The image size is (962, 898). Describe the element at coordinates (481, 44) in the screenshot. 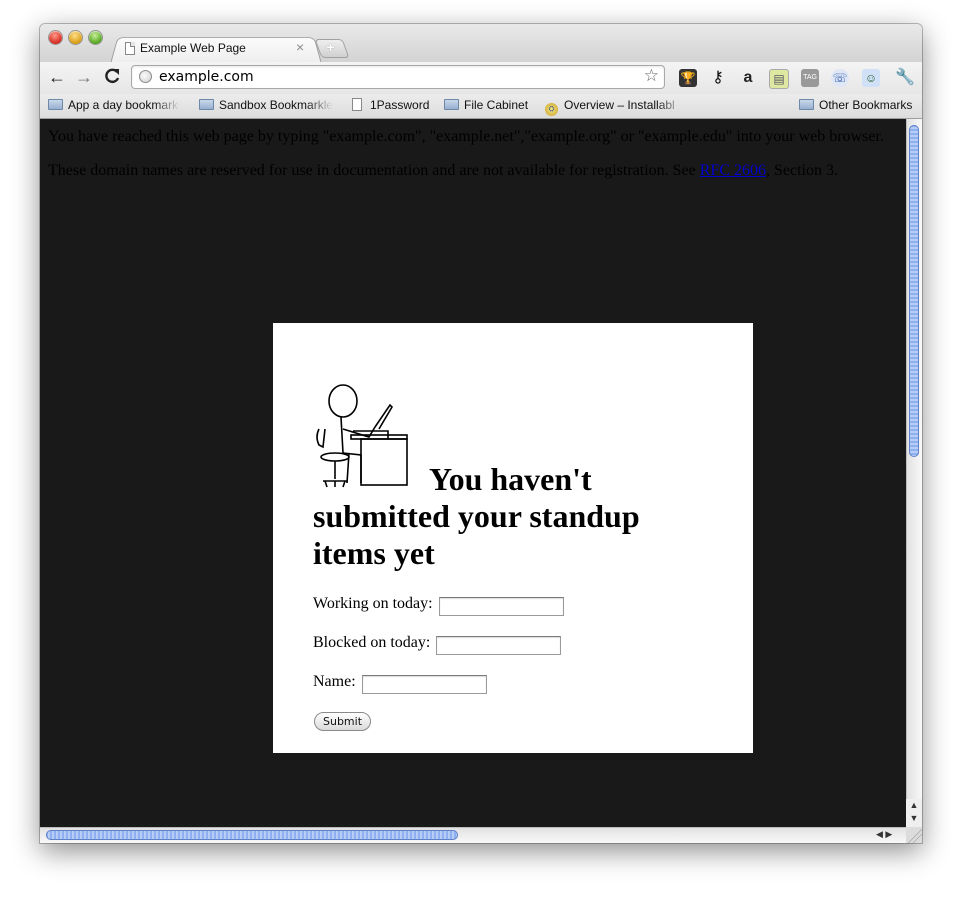

I see `title-bar: Example Web Page × +` at that location.